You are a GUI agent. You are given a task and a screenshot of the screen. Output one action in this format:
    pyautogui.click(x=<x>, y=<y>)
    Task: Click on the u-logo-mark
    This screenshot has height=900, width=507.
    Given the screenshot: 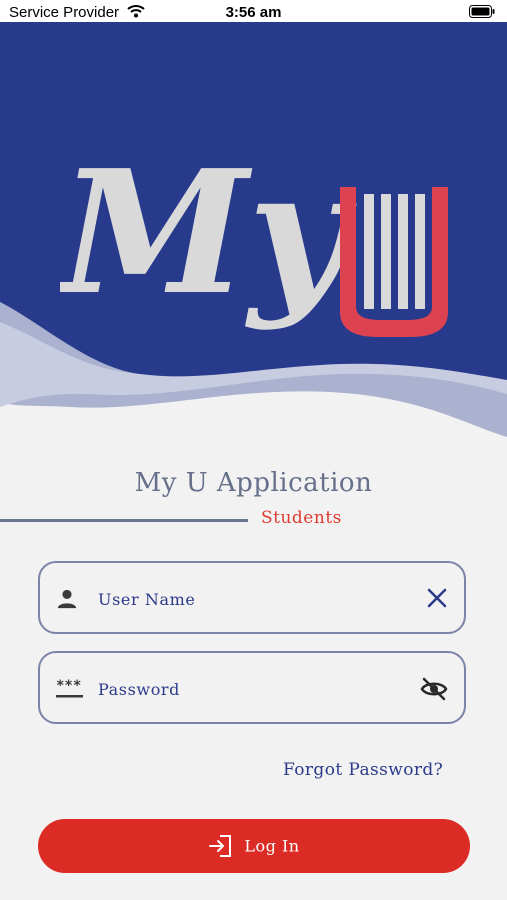 What is the action you would take?
    pyautogui.click(x=394, y=262)
    